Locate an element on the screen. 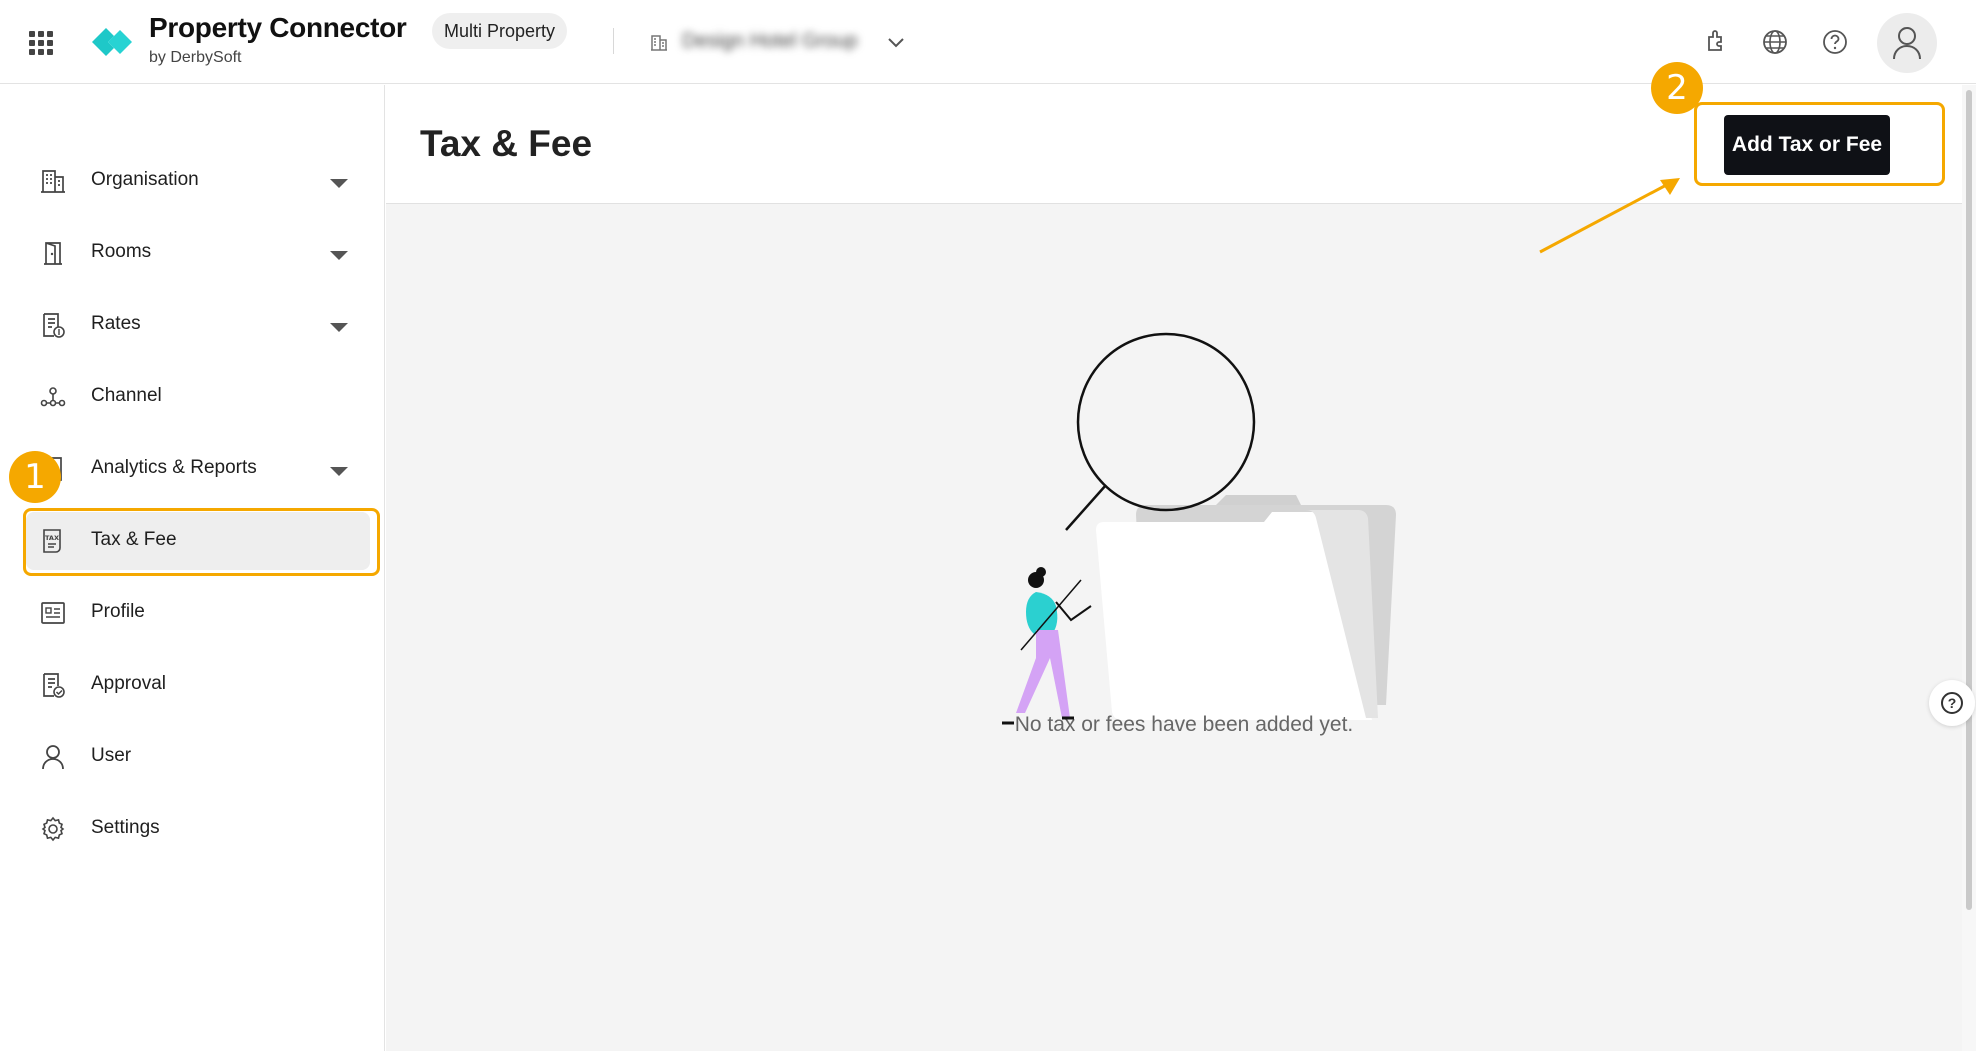 Image resolution: width=1976 pixels, height=1051 pixels. sidebar-item-analytics-reports: Analytics & Reports is located at coordinates (198, 469).